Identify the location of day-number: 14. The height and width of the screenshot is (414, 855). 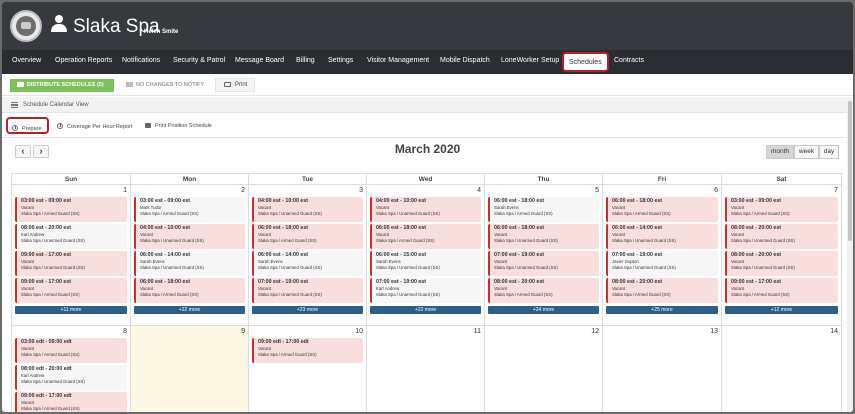
(834, 331).